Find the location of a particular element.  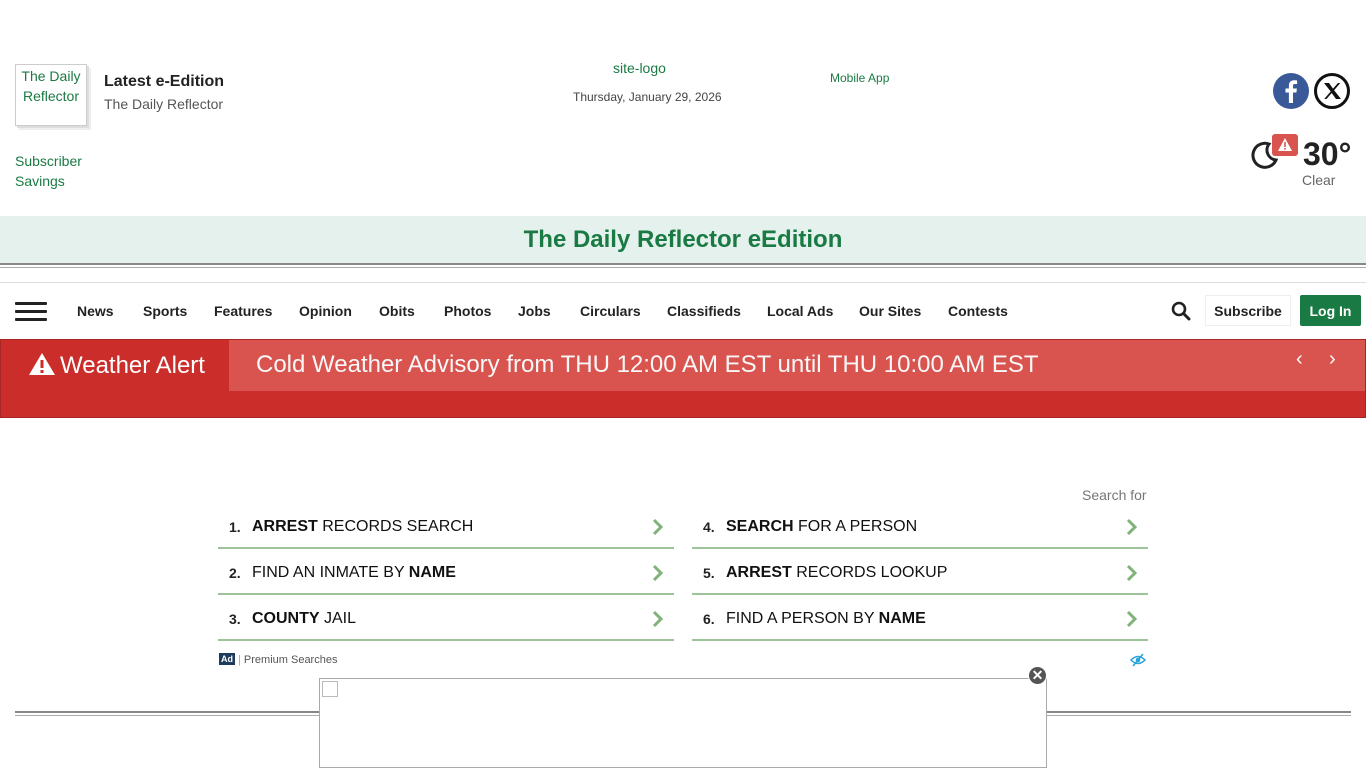

nav-item-jobs: Jobs is located at coordinates (534, 311).